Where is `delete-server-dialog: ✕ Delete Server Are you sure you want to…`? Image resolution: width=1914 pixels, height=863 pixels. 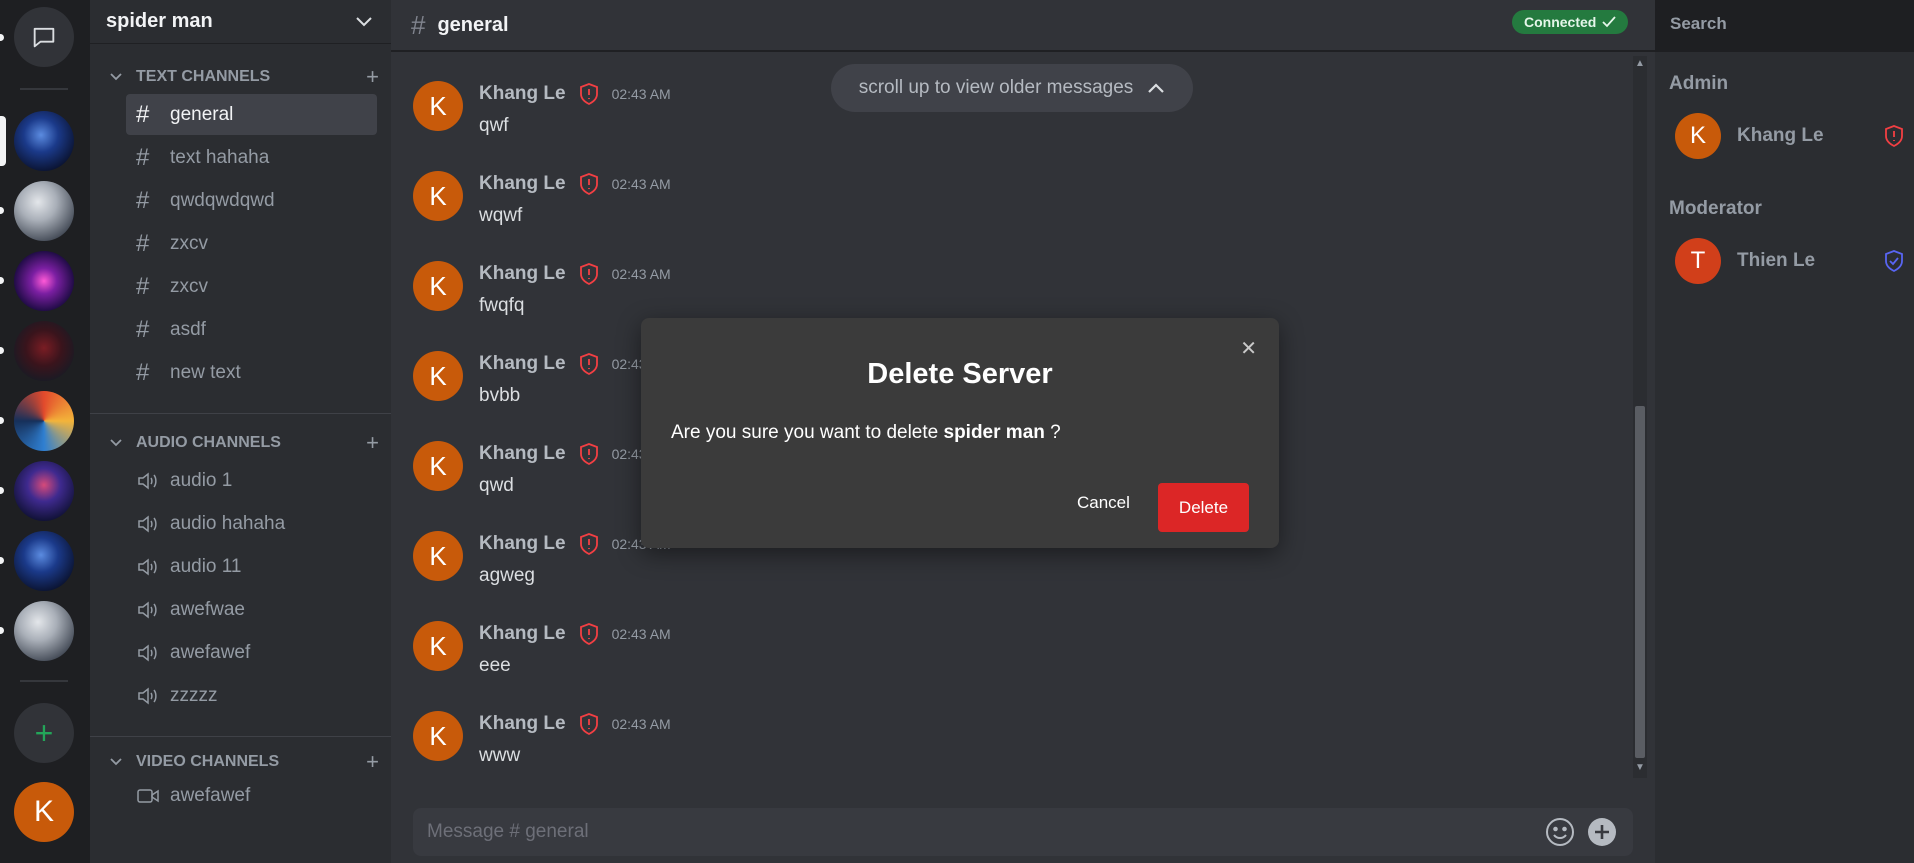
delete-server-dialog: ✕ Delete Server Are you sure you want to… is located at coordinates (960, 433).